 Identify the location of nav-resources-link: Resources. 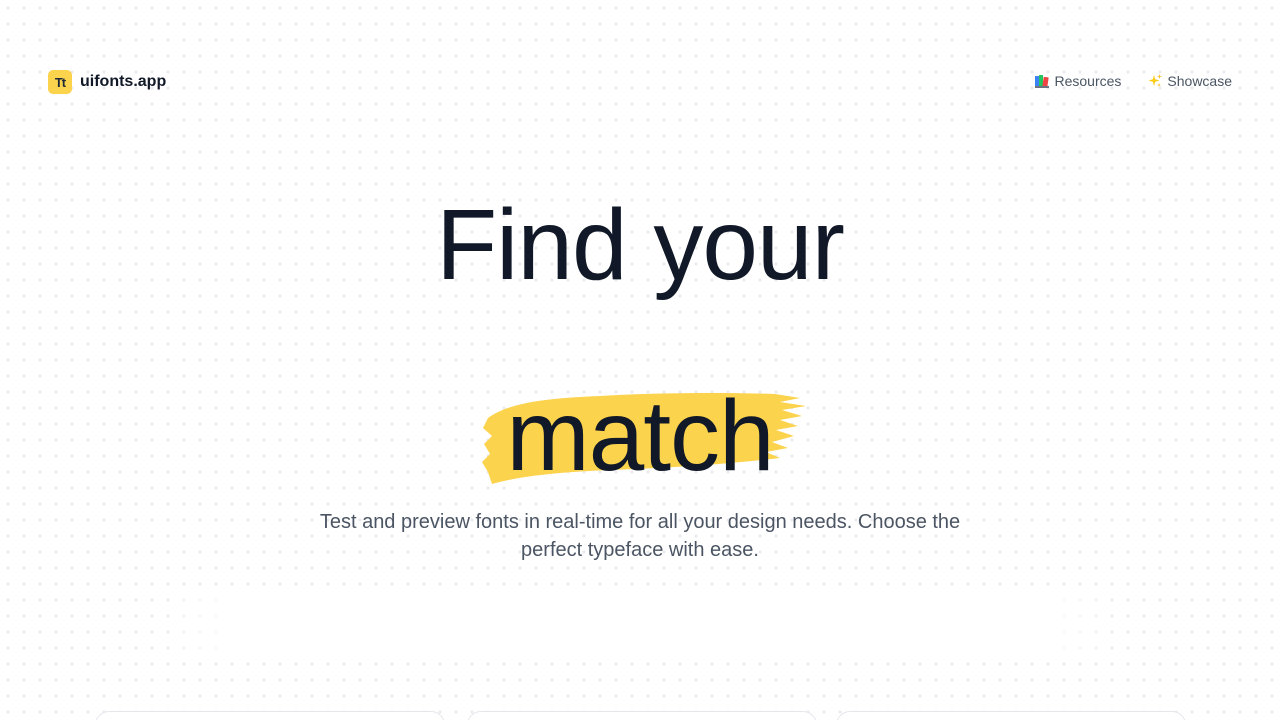
(1077, 81).